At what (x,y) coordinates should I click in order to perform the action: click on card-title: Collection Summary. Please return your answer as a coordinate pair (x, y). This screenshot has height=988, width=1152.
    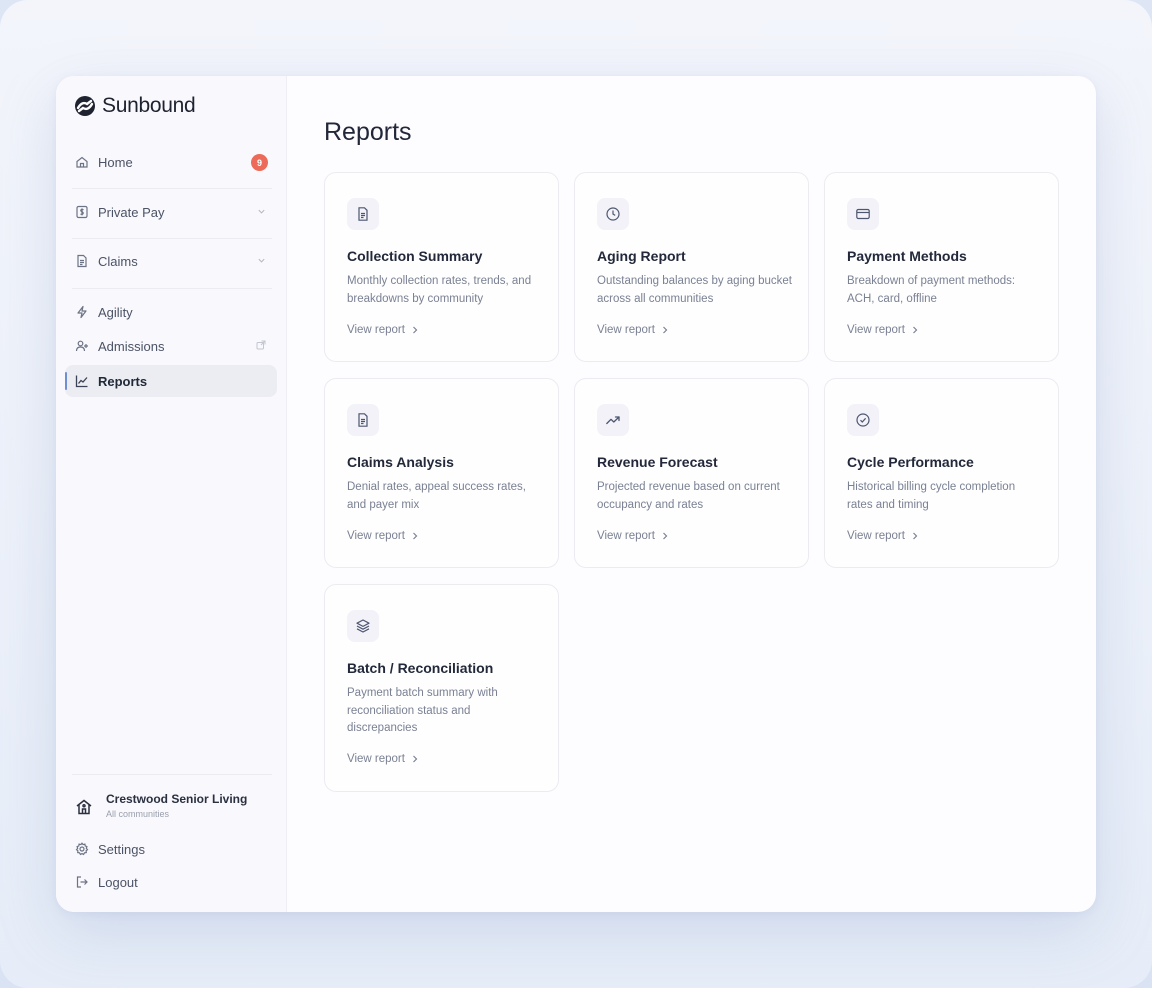
    Looking at the image, I should click on (415, 256).